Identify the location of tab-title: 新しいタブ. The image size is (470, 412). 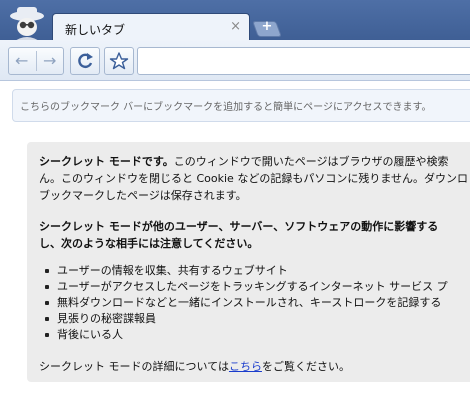
(95, 30).